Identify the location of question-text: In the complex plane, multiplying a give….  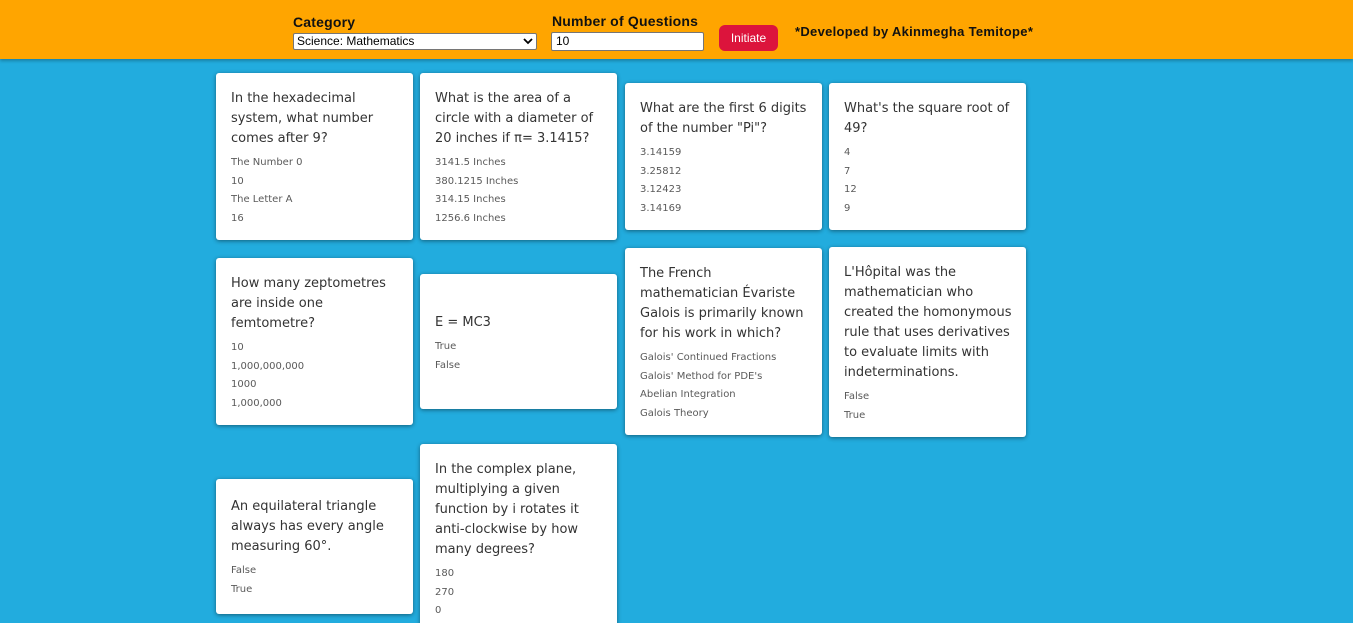
(507, 509).